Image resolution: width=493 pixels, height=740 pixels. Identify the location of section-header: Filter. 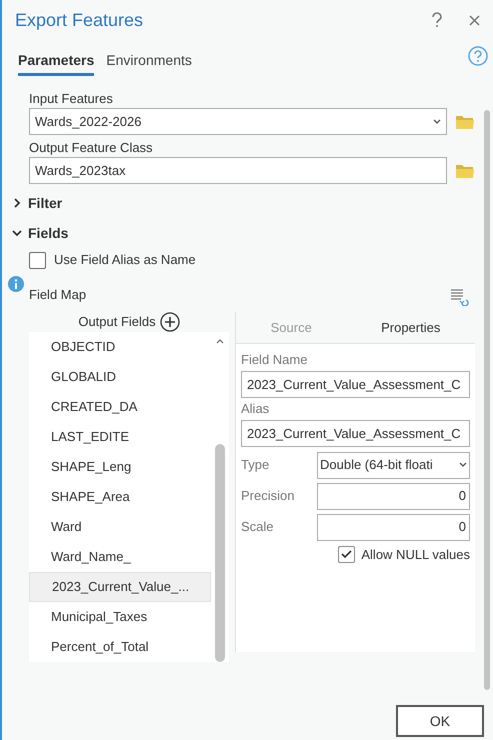
(45, 203).